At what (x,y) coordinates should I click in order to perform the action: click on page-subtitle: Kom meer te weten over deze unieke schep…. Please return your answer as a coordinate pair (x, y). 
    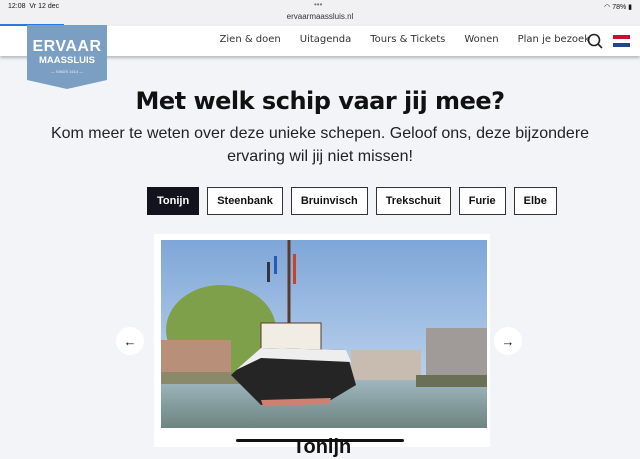
    Looking at the image, I should click on (320, 145).